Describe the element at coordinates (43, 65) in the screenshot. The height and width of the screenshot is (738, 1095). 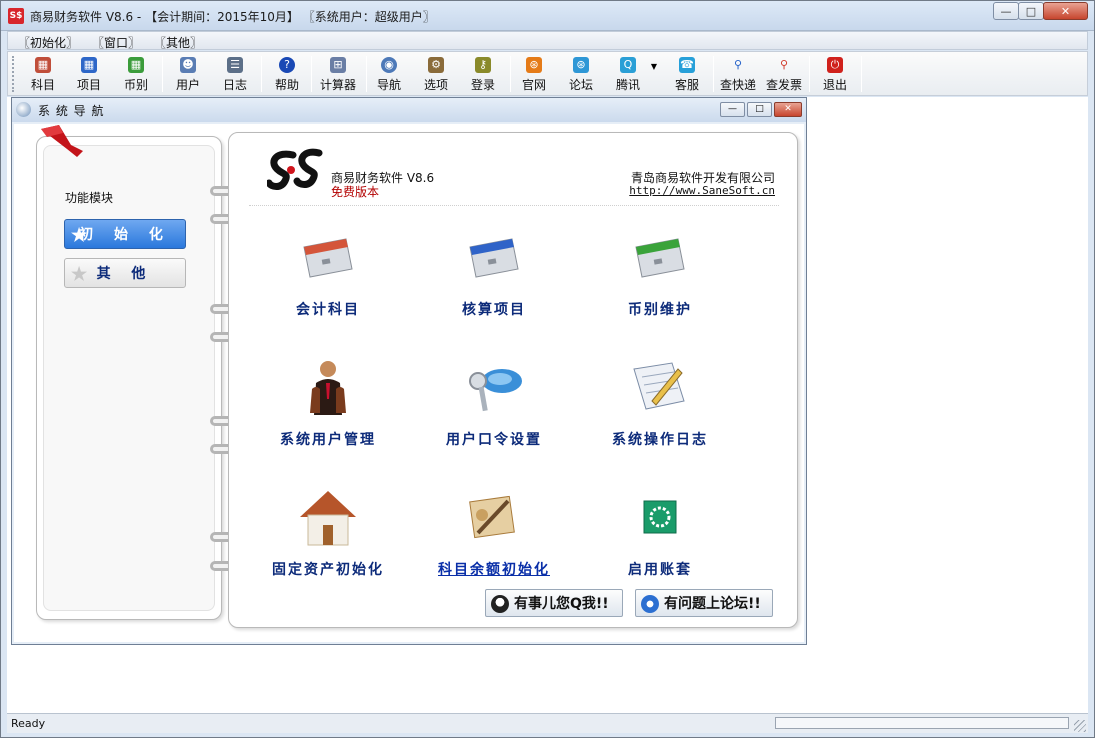
I see `book-icon: ▦` at that location.